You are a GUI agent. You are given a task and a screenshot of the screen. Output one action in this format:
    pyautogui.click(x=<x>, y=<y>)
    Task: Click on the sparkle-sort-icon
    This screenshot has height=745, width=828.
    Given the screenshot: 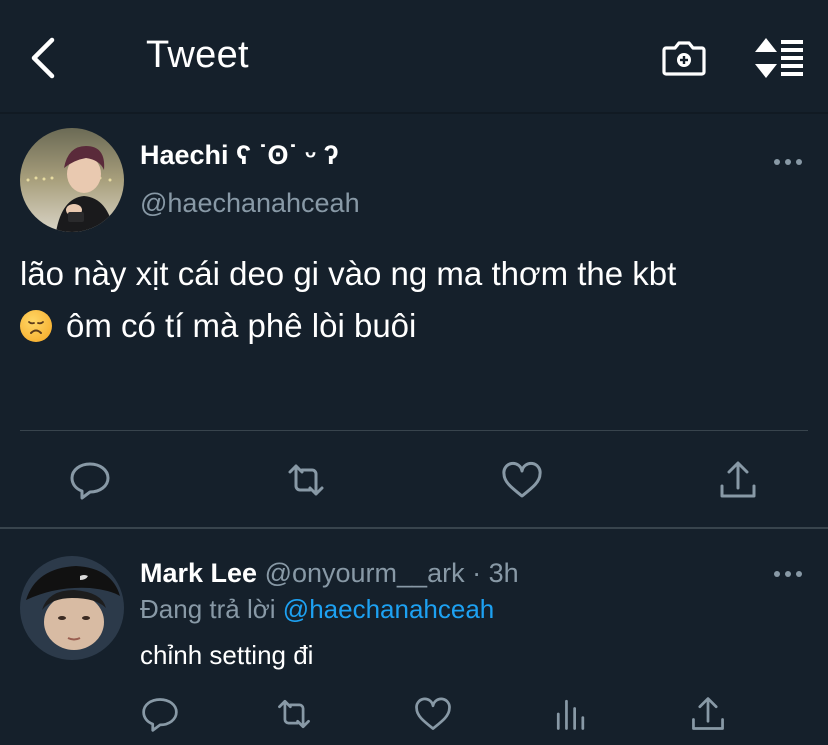 What is the action you would take?
    pyautogui.click(x=779, y=58)
    